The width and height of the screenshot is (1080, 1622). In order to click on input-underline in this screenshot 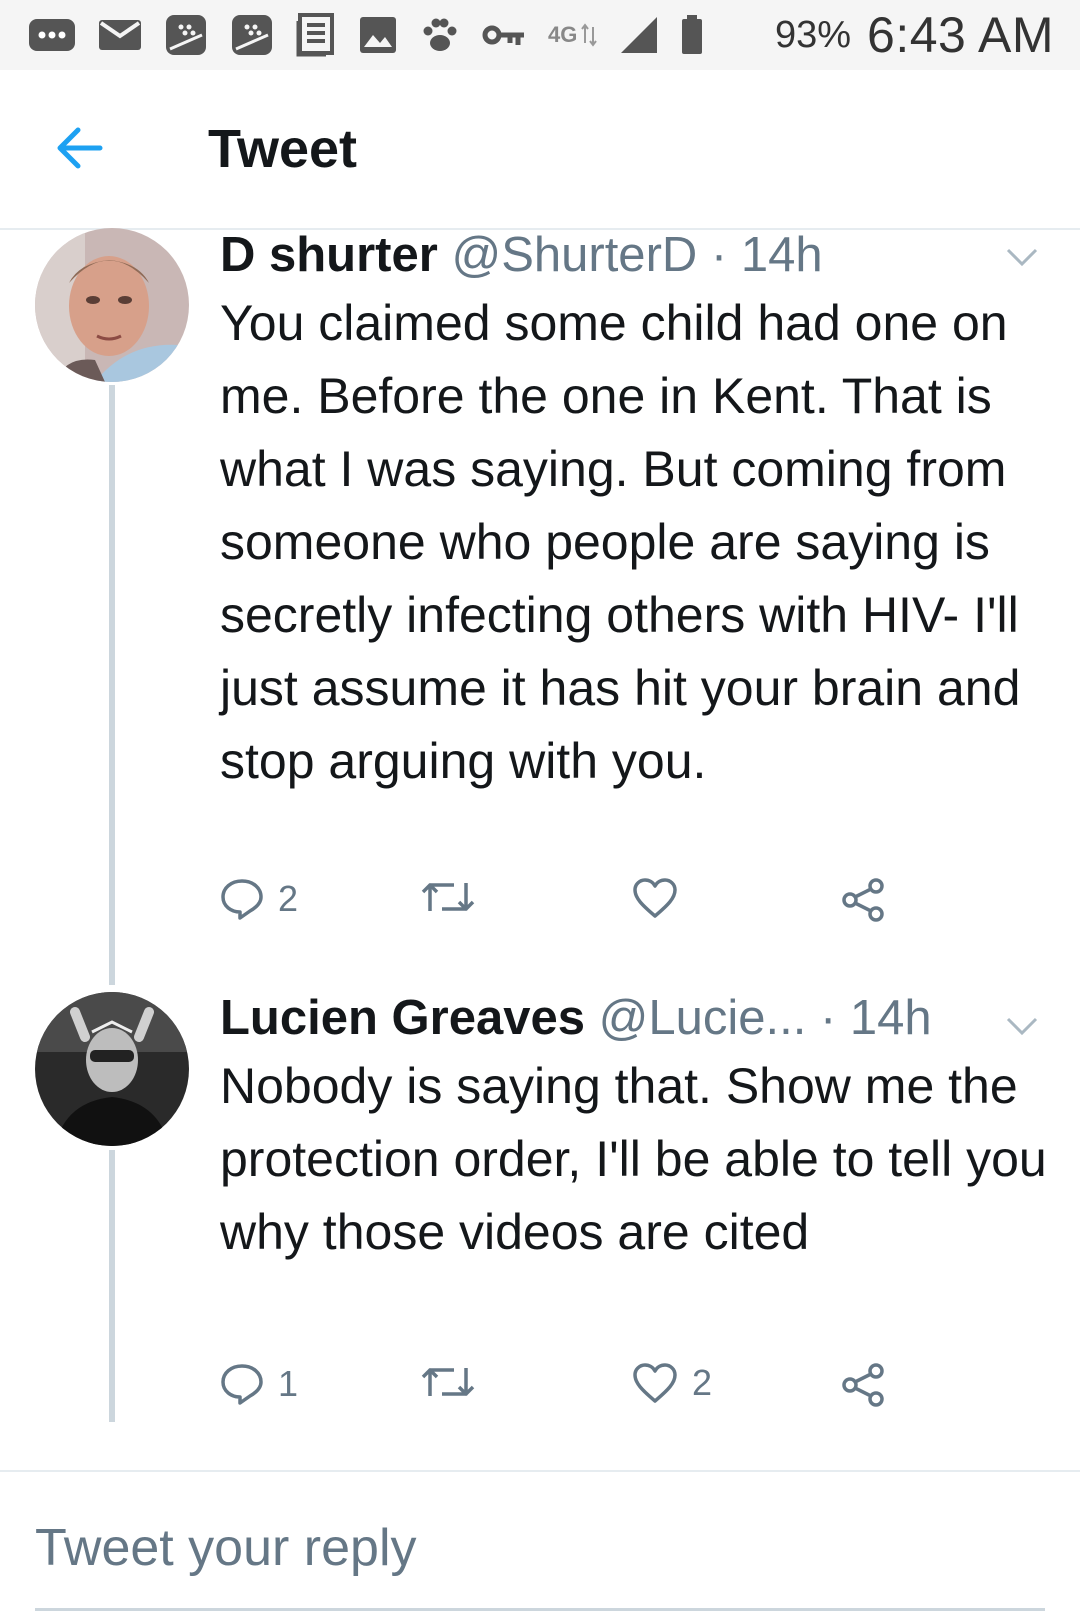, I will do `click(540, 1609)`.